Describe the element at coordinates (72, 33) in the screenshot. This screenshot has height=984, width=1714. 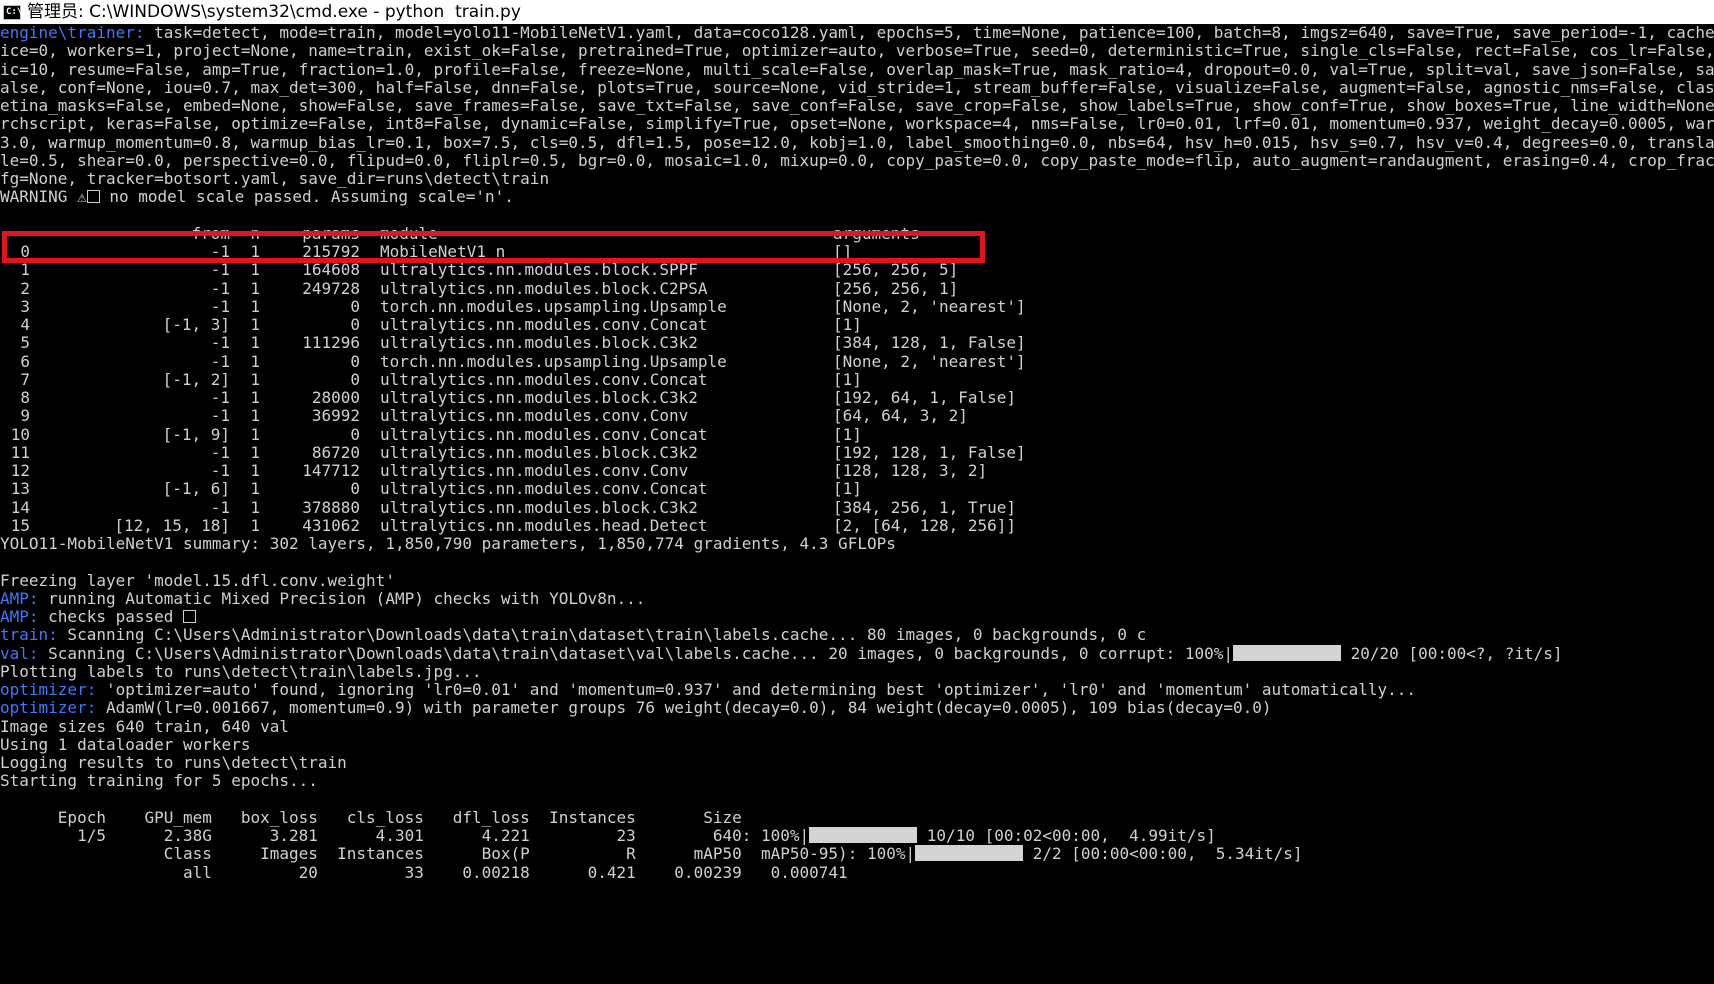
I see `log-prefix: engine\trainer:` at that location.